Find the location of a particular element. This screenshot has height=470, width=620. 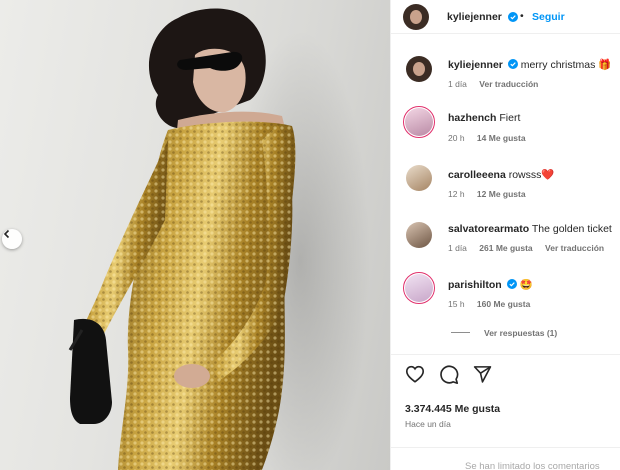

comment-time: 20 h is located at coordinates (456, 138).